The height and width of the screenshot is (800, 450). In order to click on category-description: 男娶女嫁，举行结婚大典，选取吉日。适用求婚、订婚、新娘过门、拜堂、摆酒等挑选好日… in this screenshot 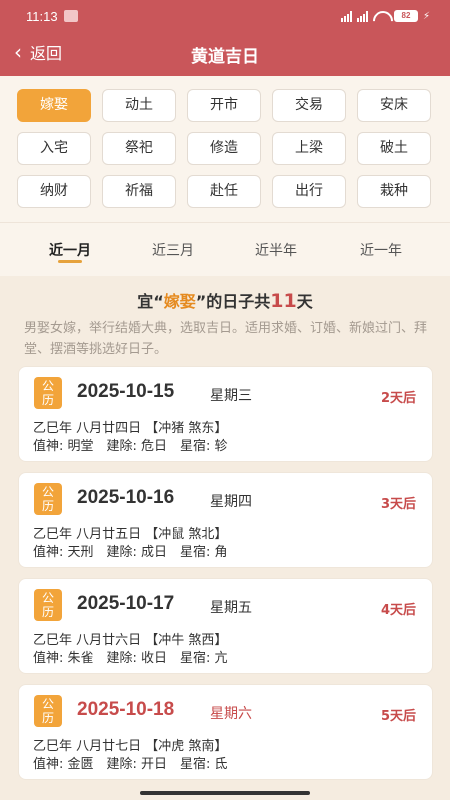, I will do `click(226, 339)`.